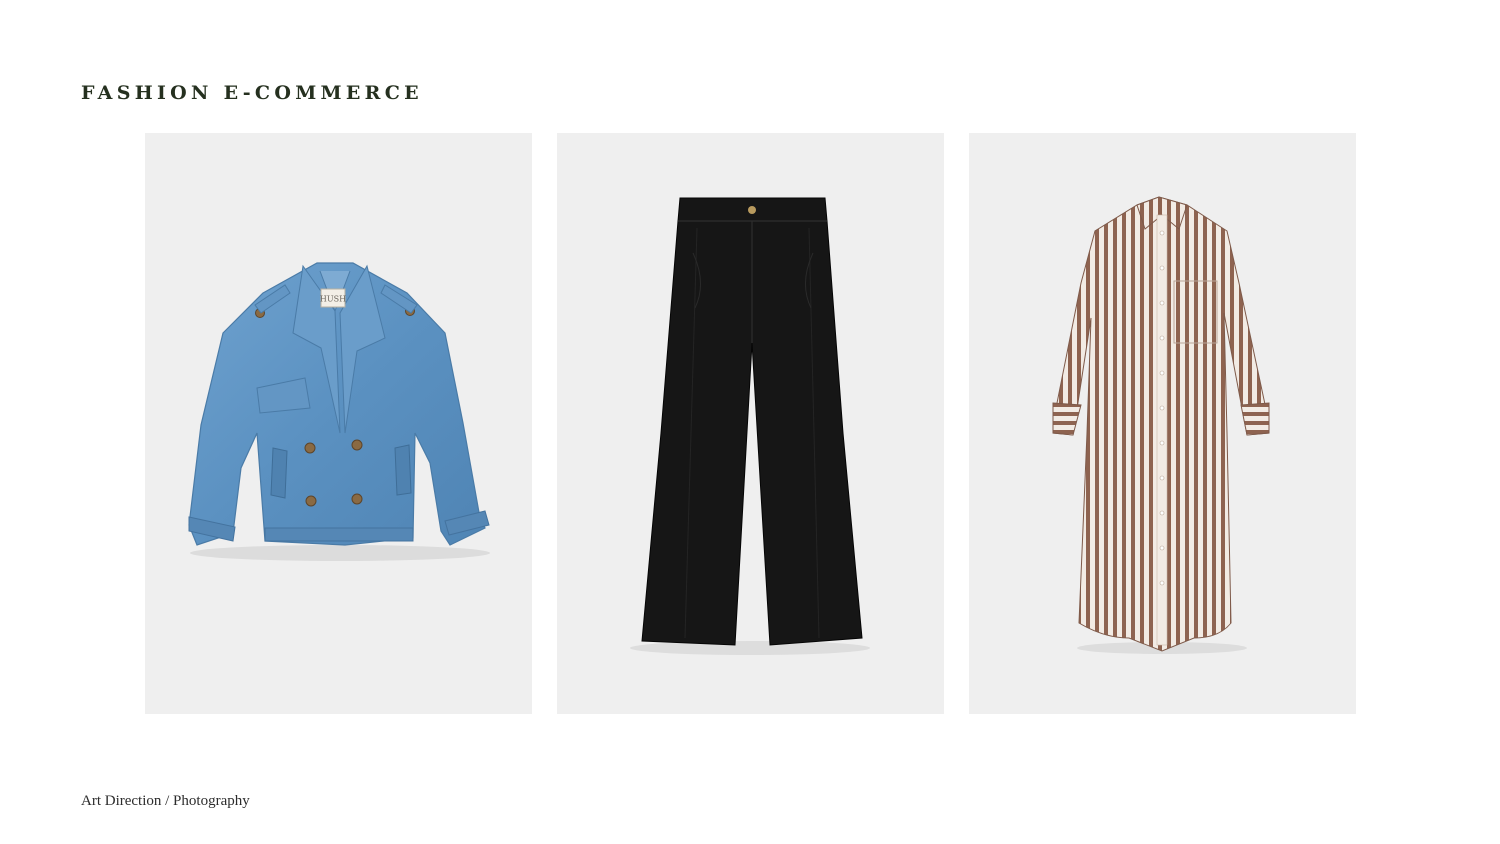 The image size is (1500, 844). What do you see at coordinates (339, 411) in the screenshot?
I see `denim-jacket-illustration: HUSH` at bounding box center [339, 411].